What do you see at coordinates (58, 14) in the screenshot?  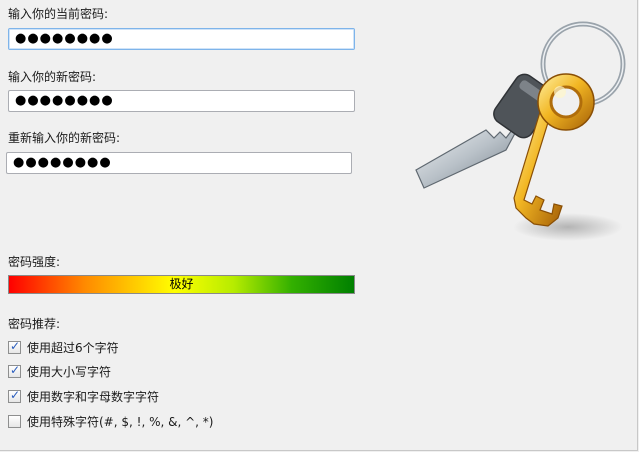 I see `current-password-label: 输入你的当前密码:` at bounding box center [58, 14].